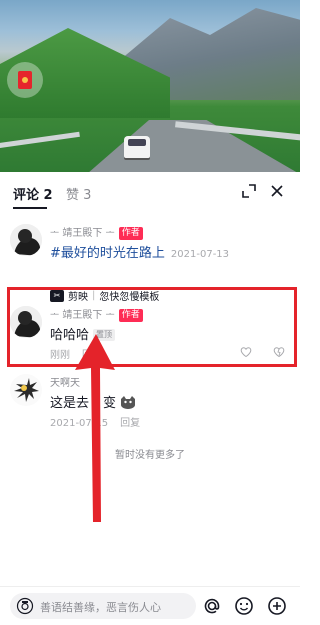  I want to click on dislike-icon, so click(279, 352).